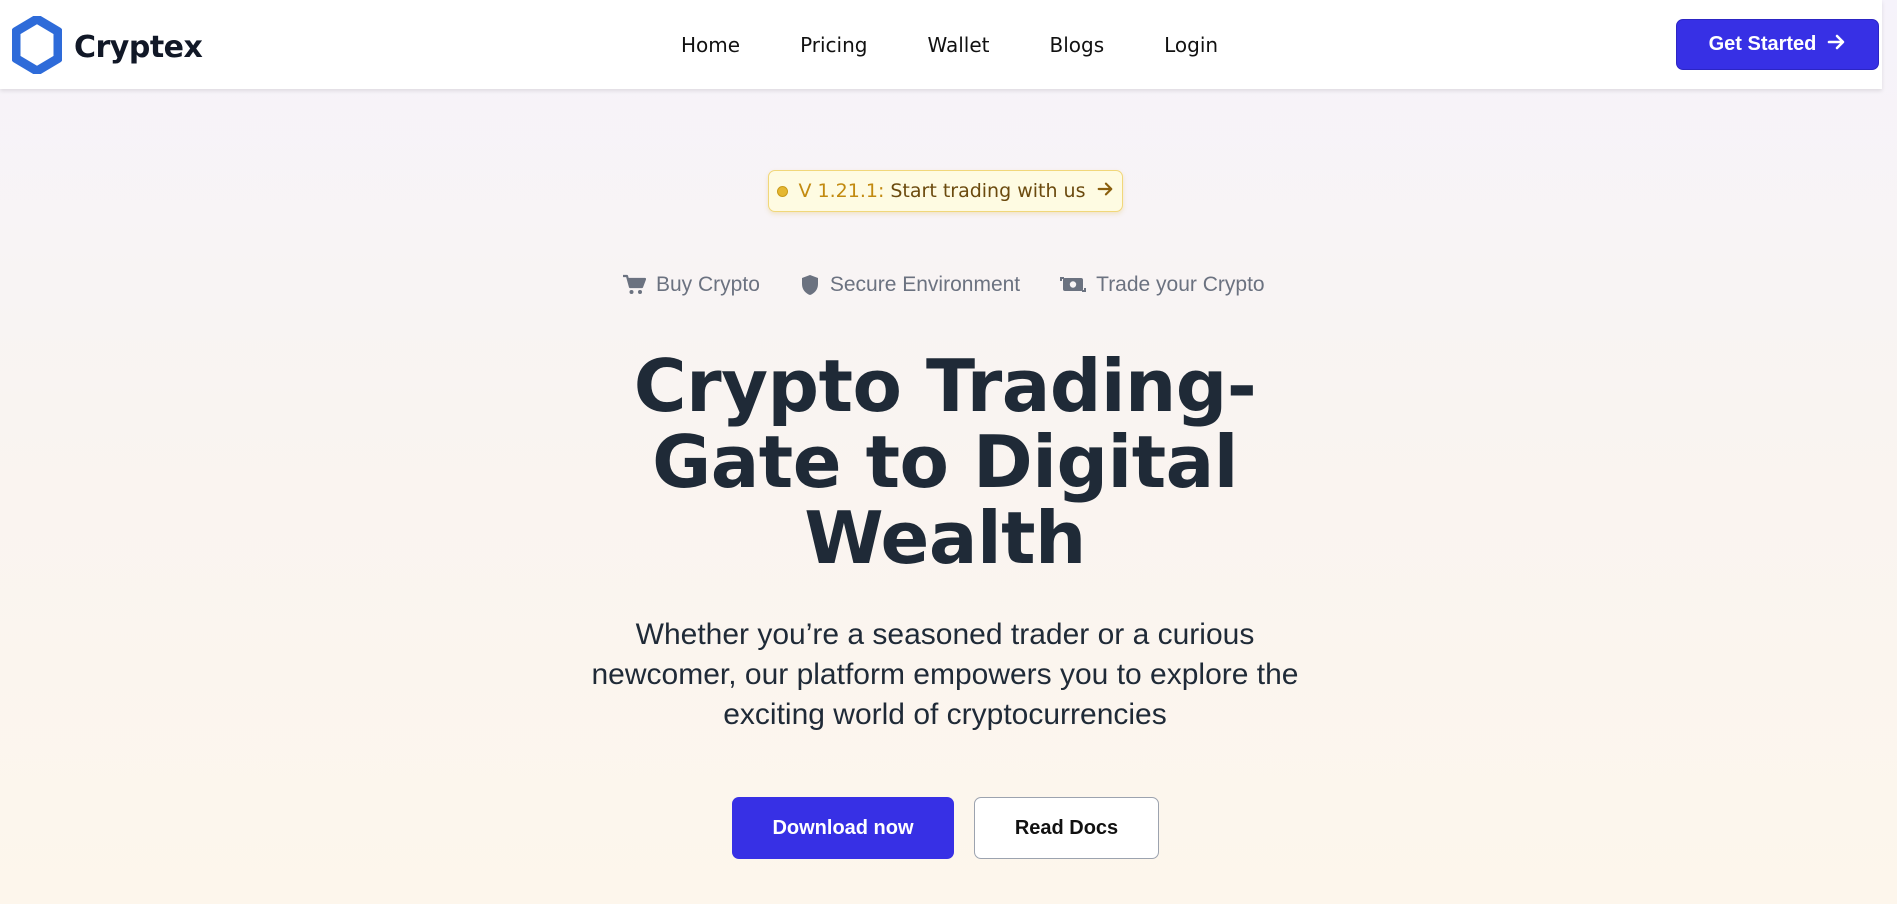 Image resolution: width=1897 pixels, height=904 pixels. Describe the element at coordinates (945, 538) in the screenshot. I see `headline-line: Wealth` at that location.